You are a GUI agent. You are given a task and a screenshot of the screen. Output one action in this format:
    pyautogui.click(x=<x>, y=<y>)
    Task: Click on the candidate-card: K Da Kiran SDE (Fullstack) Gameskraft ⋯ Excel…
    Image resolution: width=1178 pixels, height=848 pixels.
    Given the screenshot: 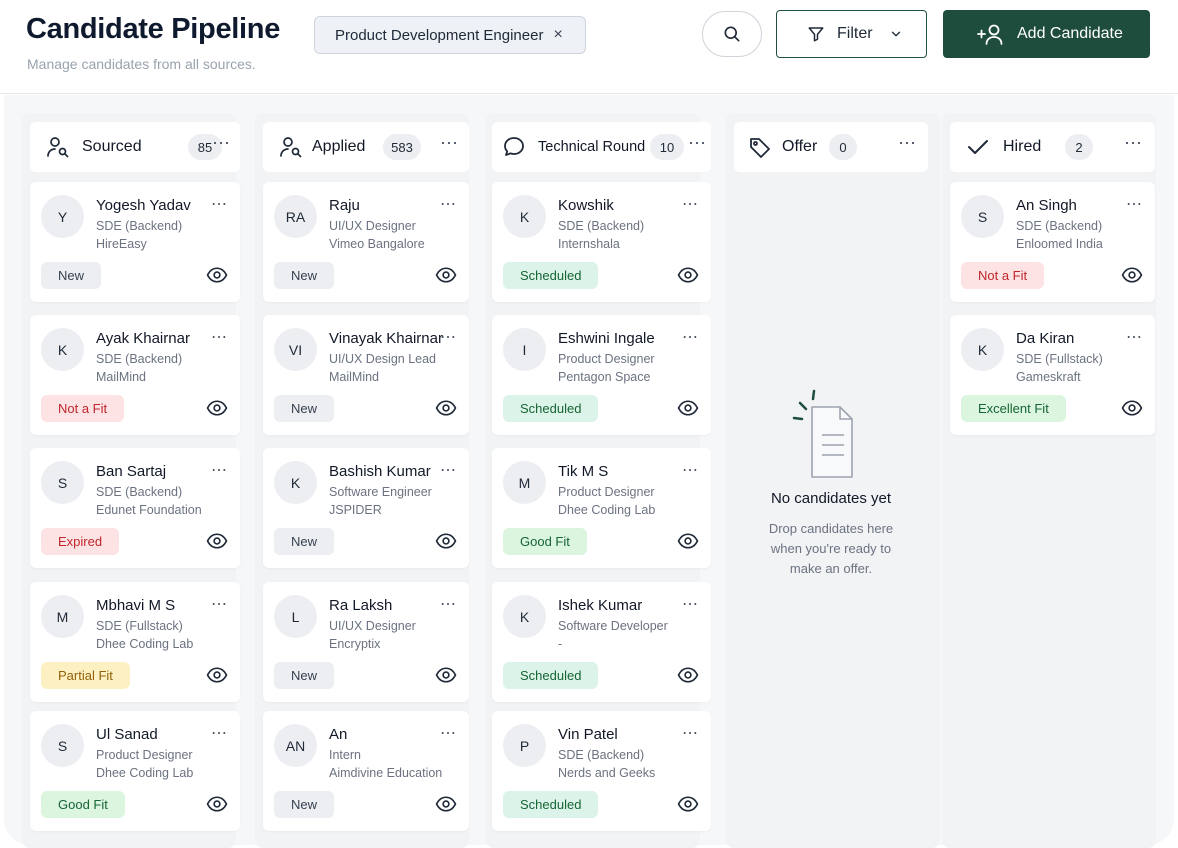 What is the action you would take?
    pyautogui.click(x=1052, y=375)
    